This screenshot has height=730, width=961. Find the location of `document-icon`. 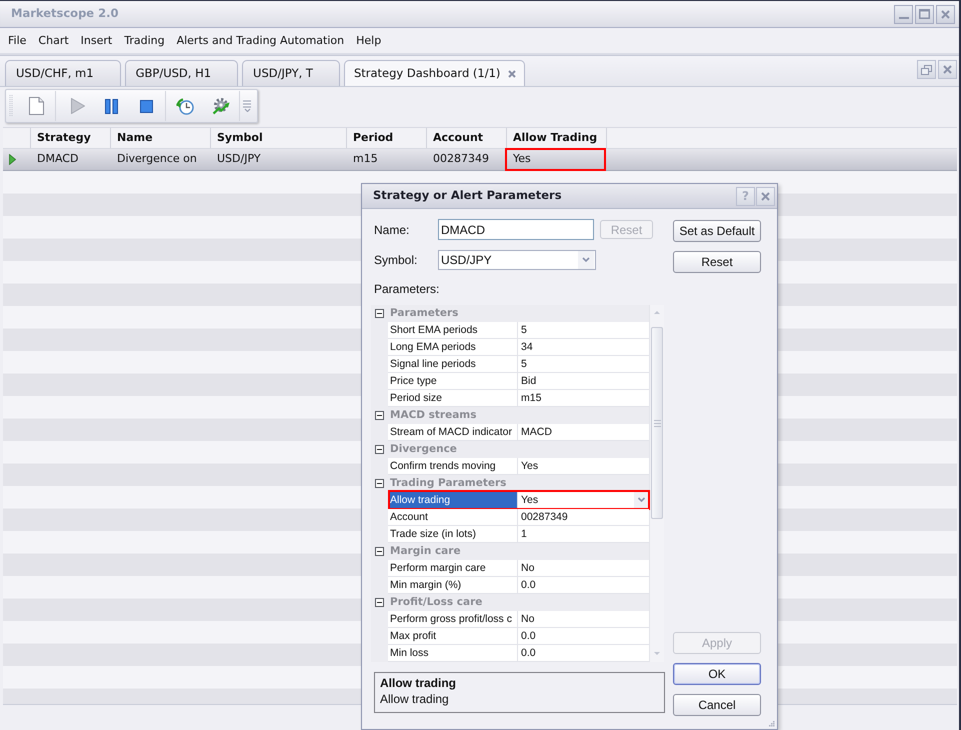

document-icon is located at coordinates (36, 106).